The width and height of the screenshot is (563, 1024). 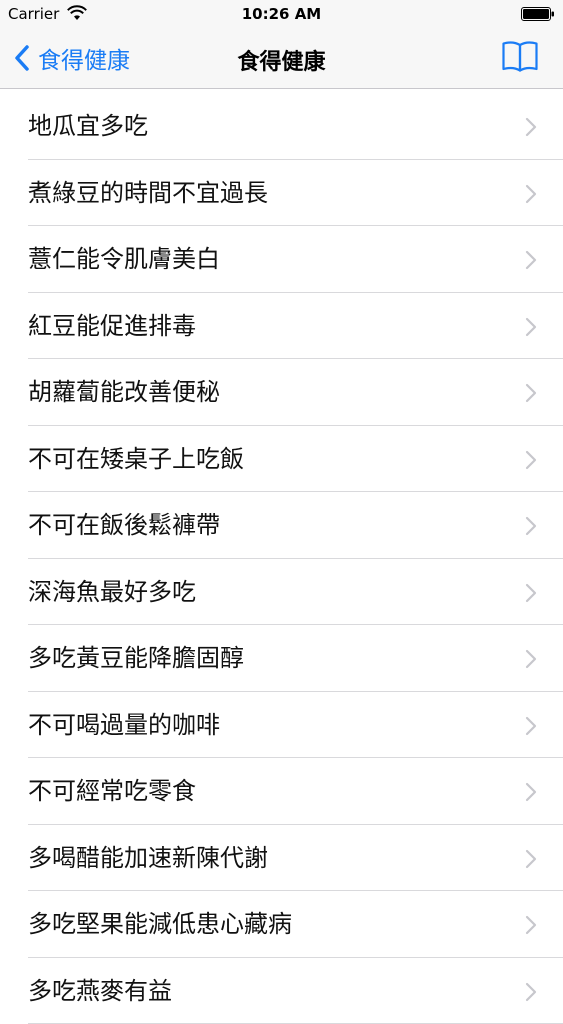 I want to click on book-icon, so click(x=520, y=56).